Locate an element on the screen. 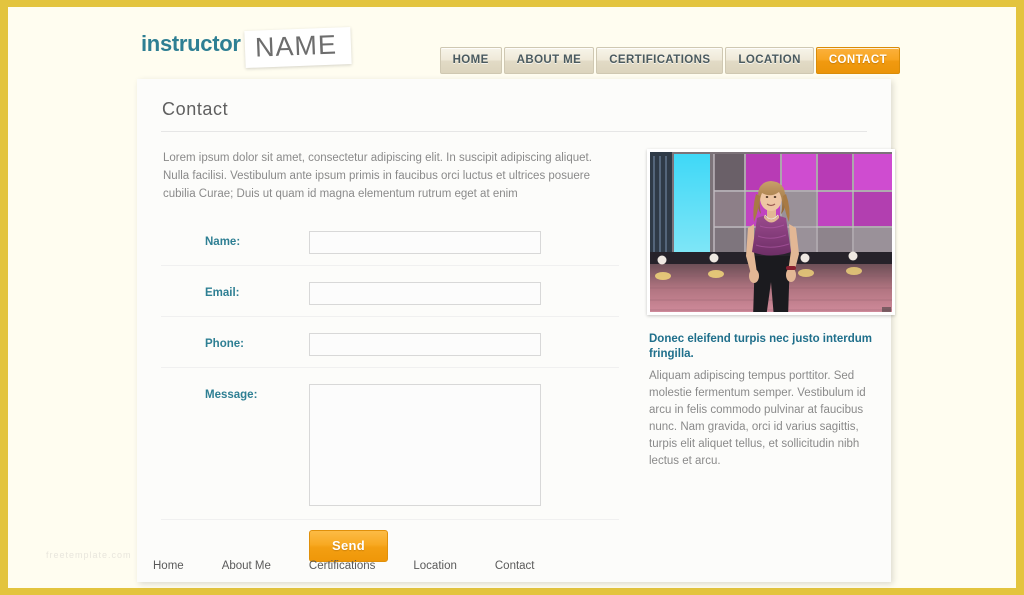 Image resolution: width=1024 pixels, height=595 pixels. title-divider is located at coordinates (514, 131).